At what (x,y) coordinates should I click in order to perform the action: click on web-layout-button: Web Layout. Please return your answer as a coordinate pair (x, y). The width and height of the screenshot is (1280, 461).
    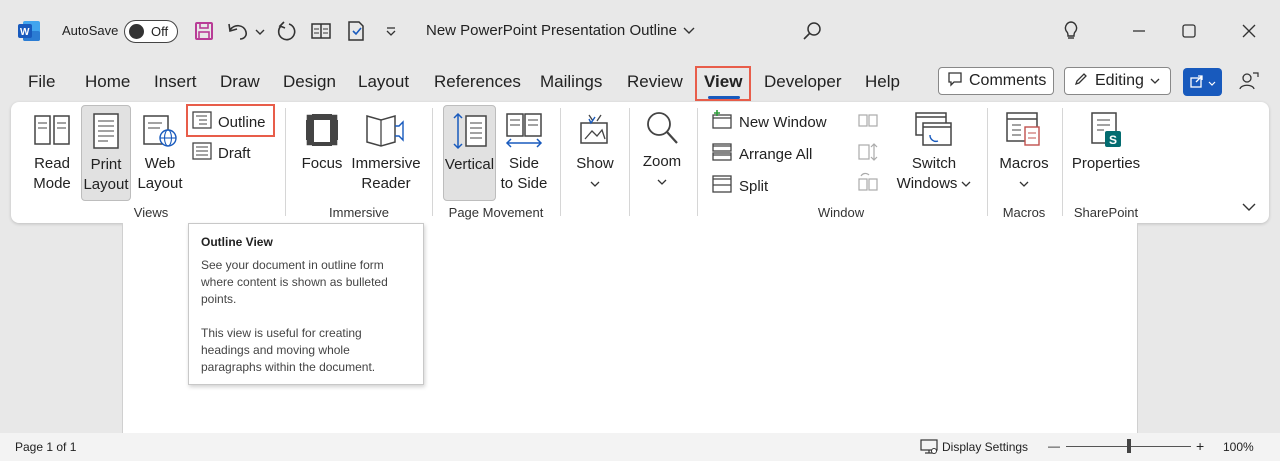
    Looking at the image, I should click on (160, 151).